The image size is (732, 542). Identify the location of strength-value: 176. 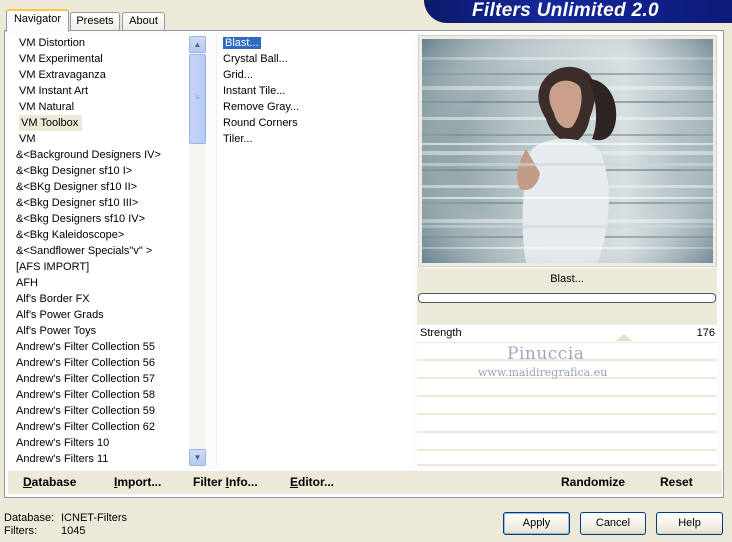
(705, 333).